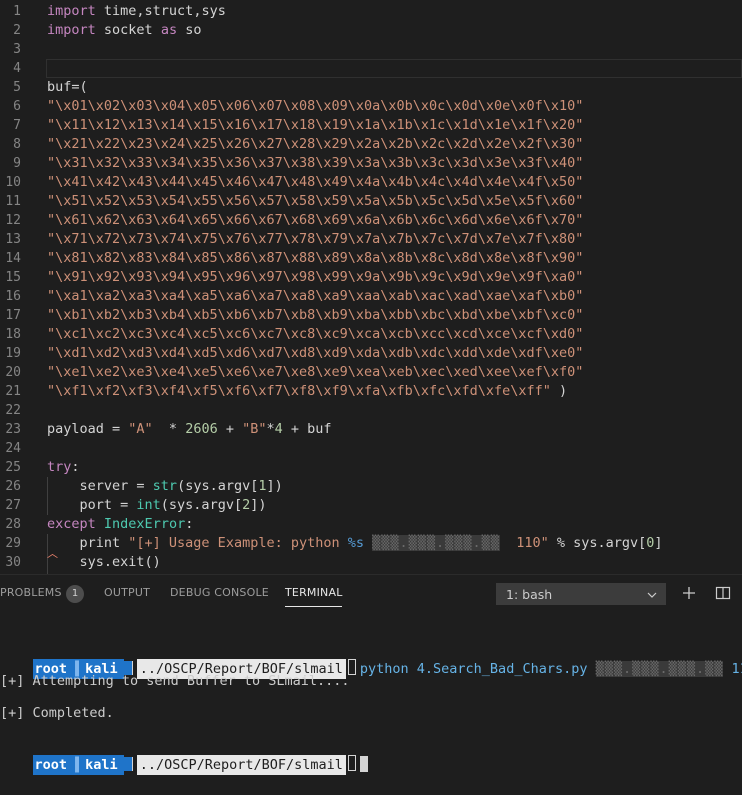  Describe the element at coordinates (17, 49) in the screenshot. I see `line-number: 3` at that location.